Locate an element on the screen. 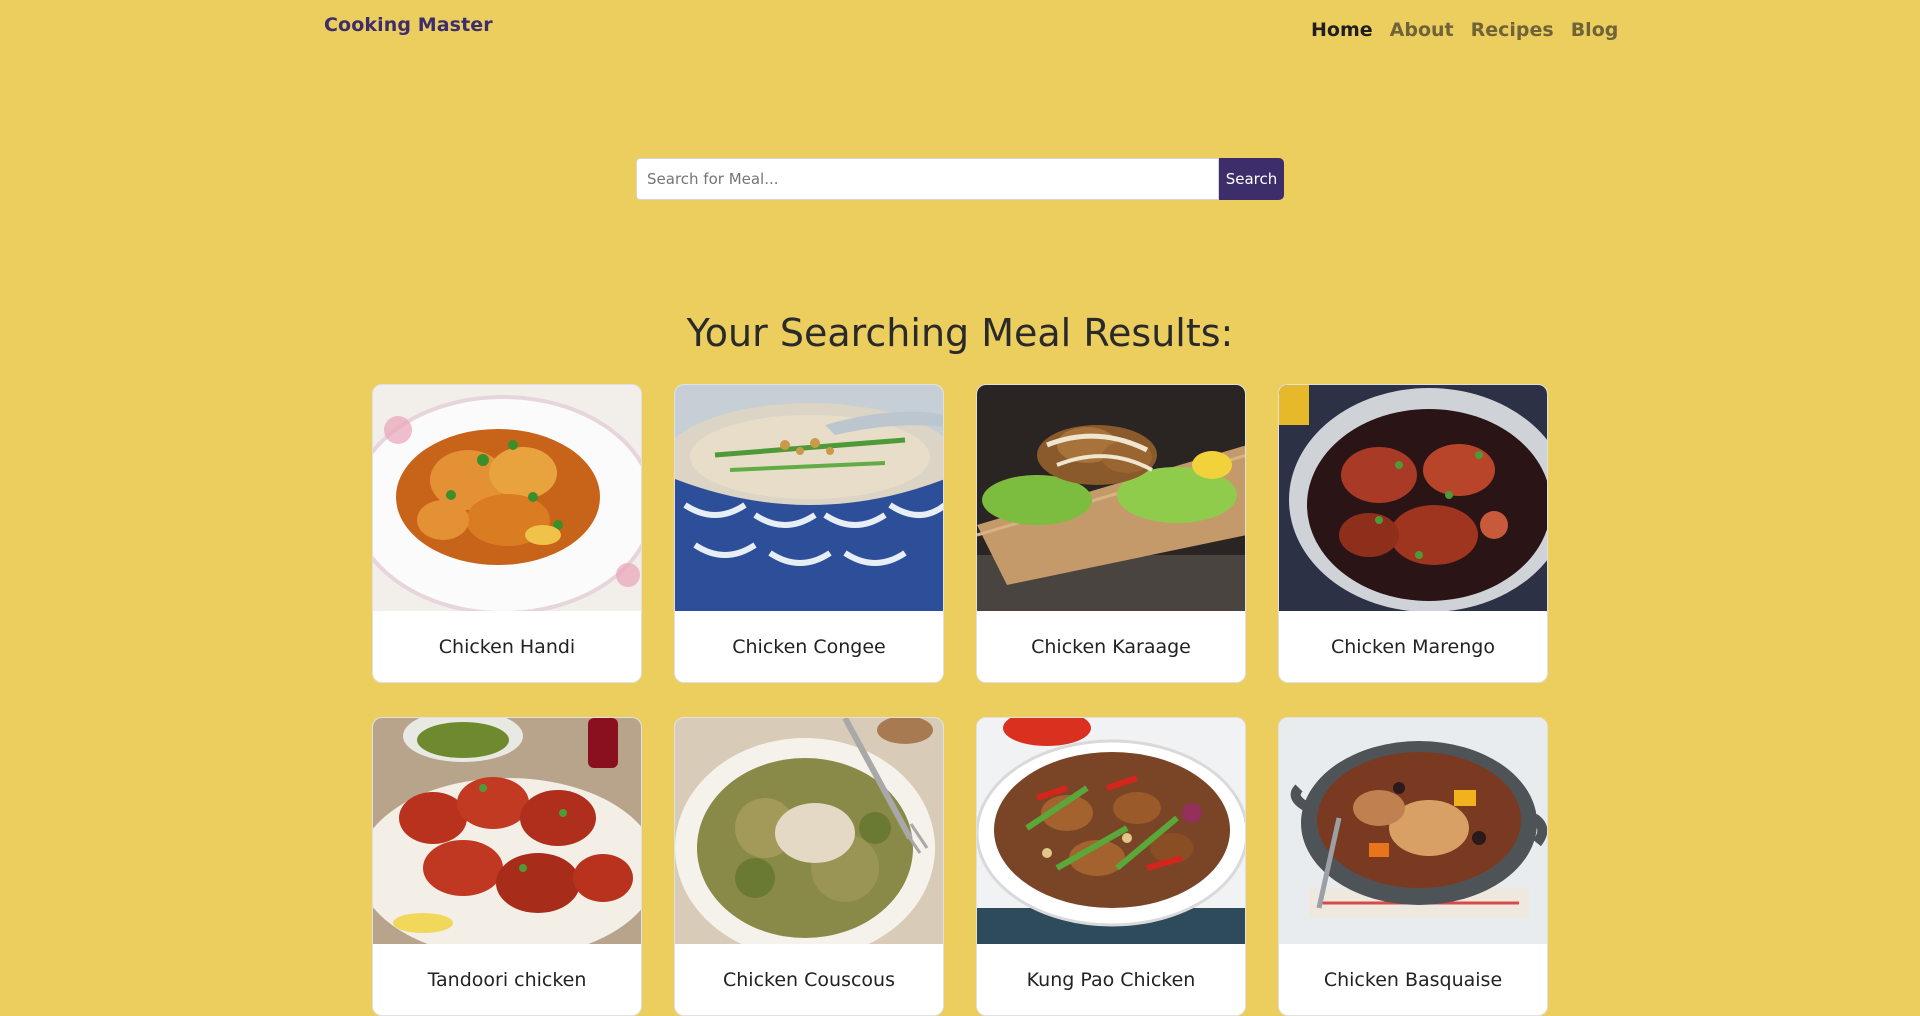 Image resolution: width=1920 pixels, height=1016 pixels. search-button: Search is located at coordinates (1251, 179).